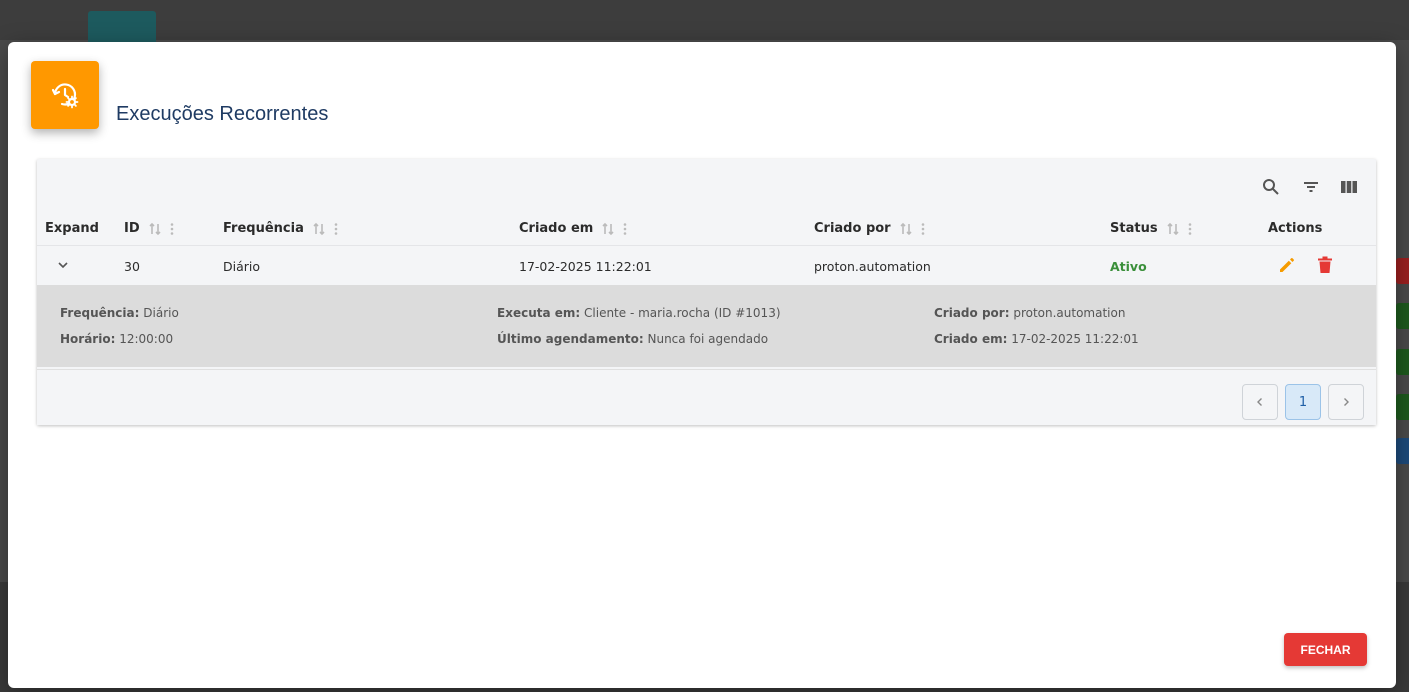 The height and width of the screenshot is (692, 1409). I want to click on modal-title: Execuções Recorrentes, so click(222, 114).